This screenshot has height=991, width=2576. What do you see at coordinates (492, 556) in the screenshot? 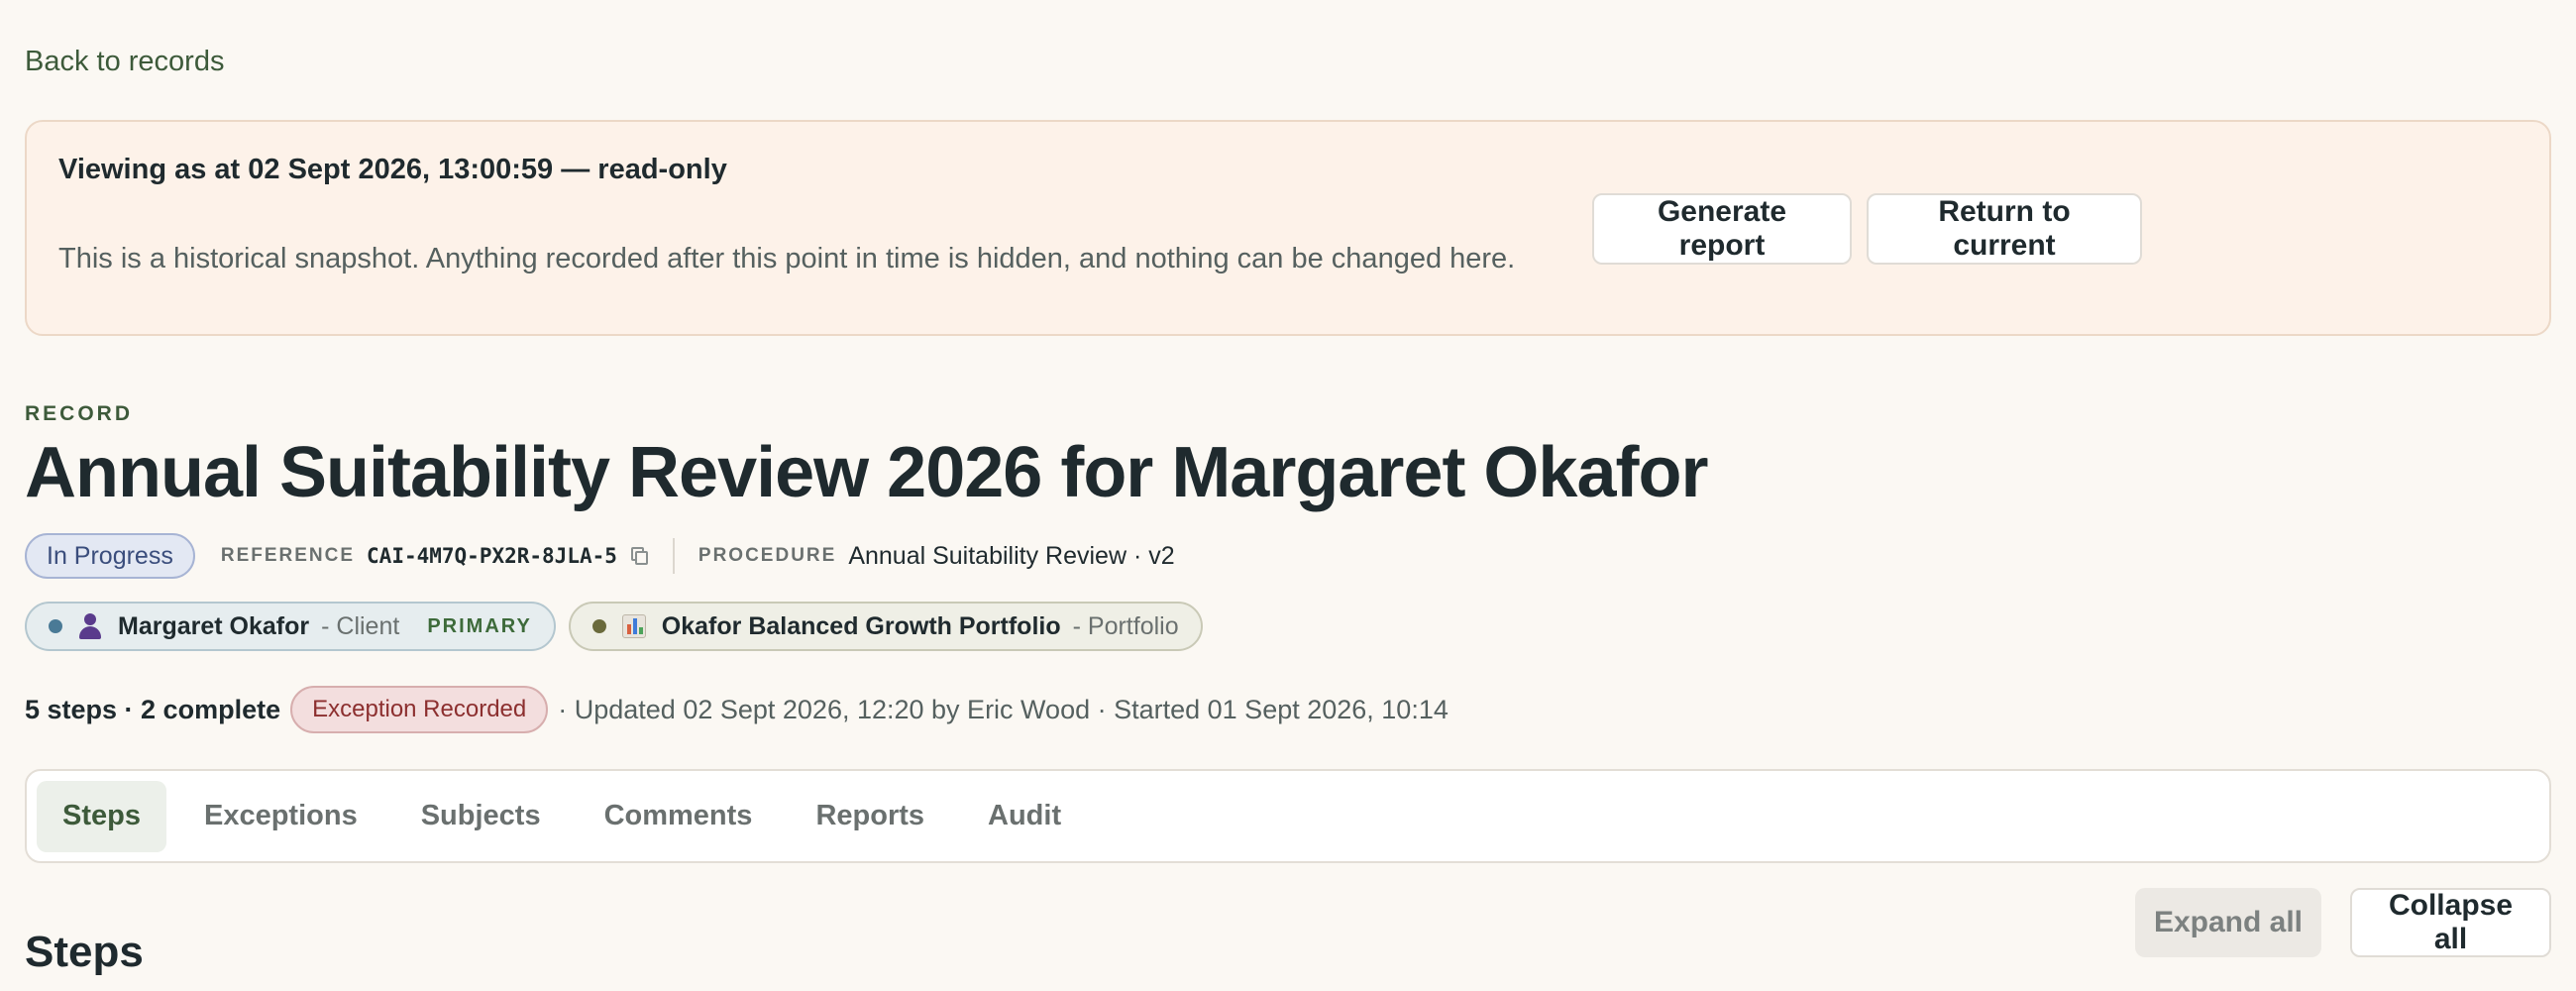
I see `reference-value: CAI-4M7Q-PX2R-8JLA-5` at bounding box center [492, 556].